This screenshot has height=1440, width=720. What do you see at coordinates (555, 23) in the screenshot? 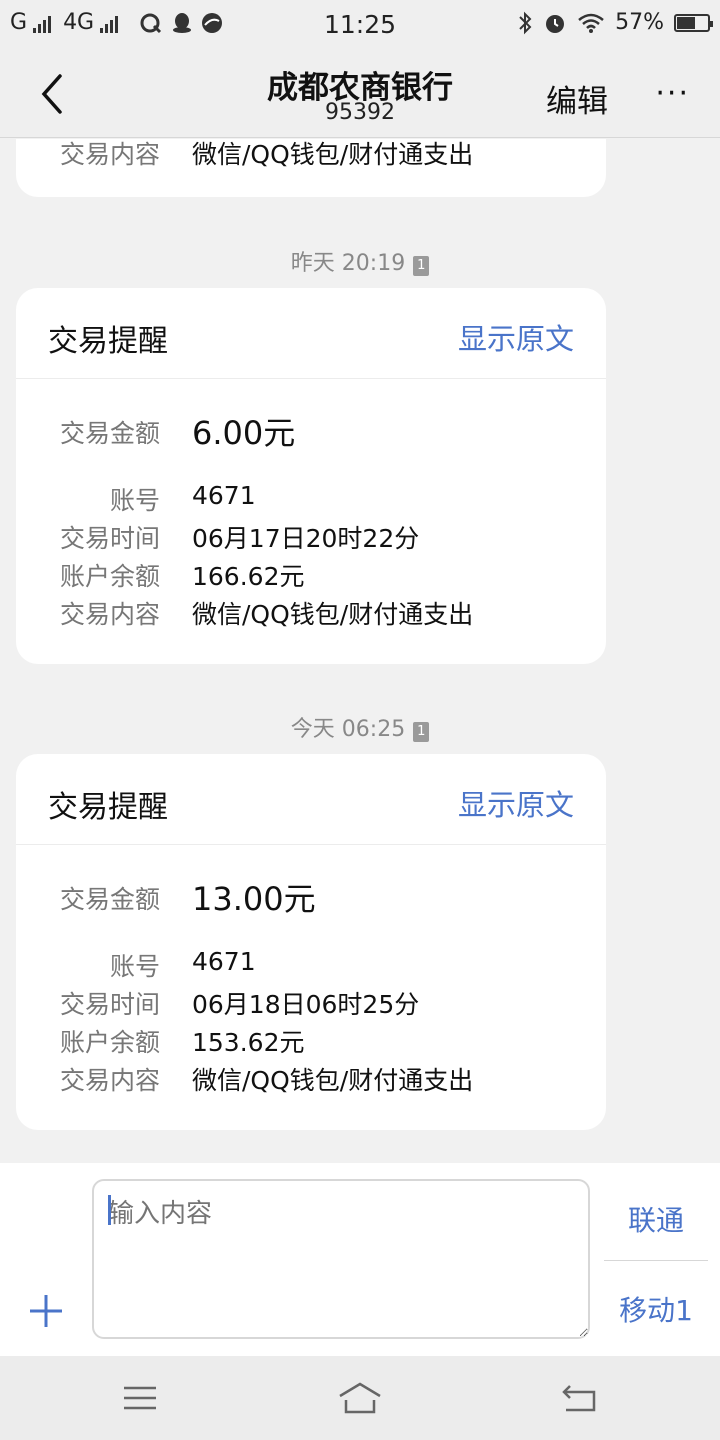
I see `alarm-icon` at bounding box center [555, 23].